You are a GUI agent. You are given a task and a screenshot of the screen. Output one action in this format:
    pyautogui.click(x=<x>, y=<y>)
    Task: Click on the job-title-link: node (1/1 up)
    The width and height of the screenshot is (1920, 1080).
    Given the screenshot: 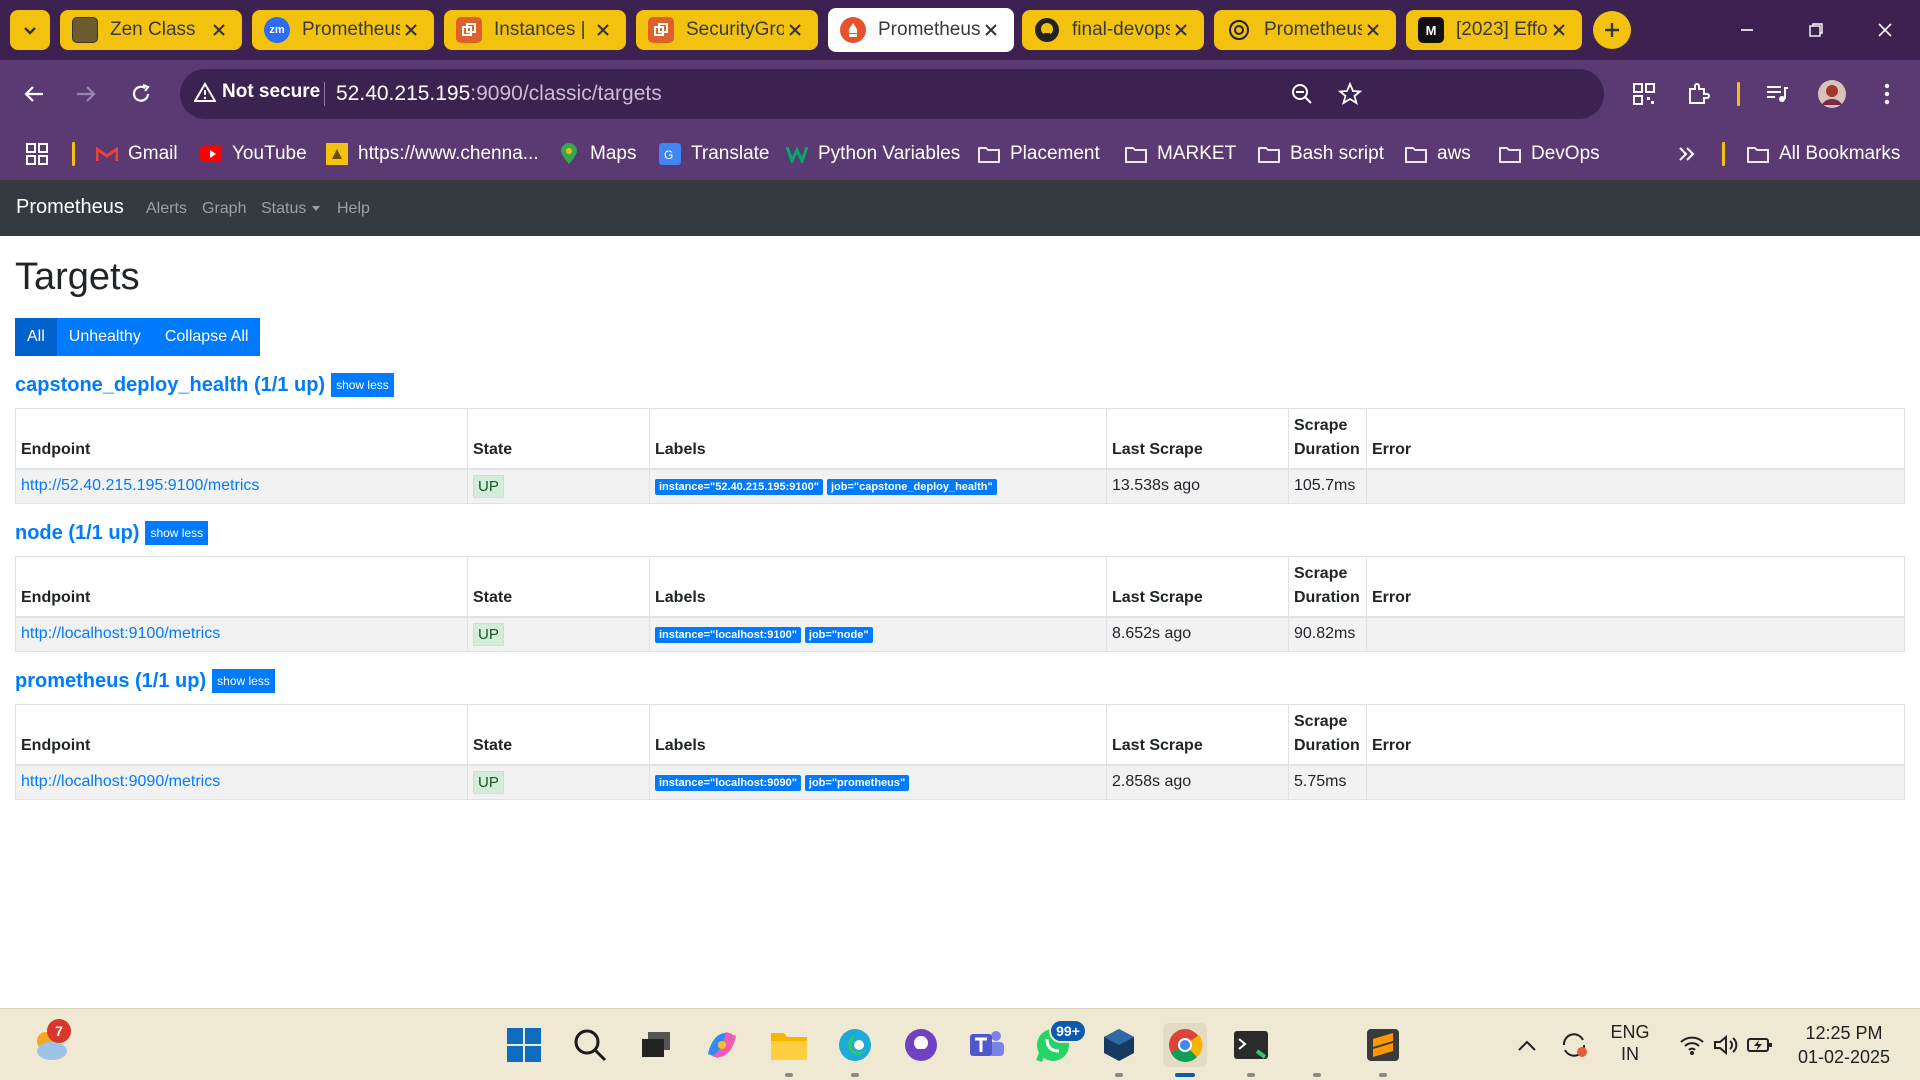 What is the action you would take?
    pyautogui.click(x=77, y=533)
    